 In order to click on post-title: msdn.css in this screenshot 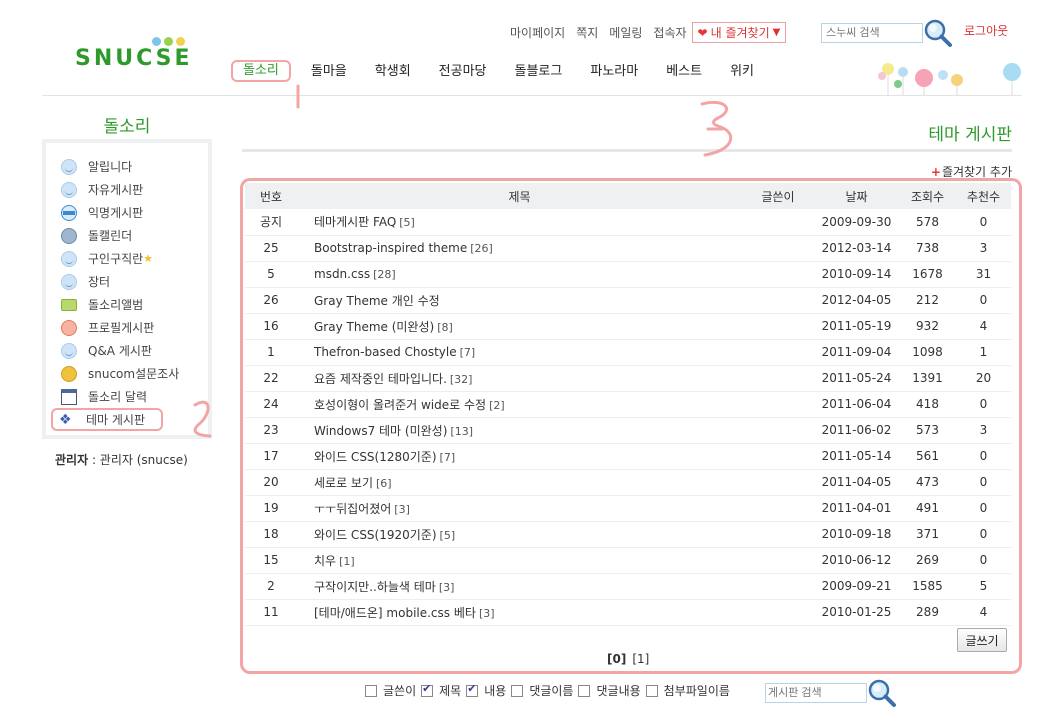, I will do `click(342, 274)`.